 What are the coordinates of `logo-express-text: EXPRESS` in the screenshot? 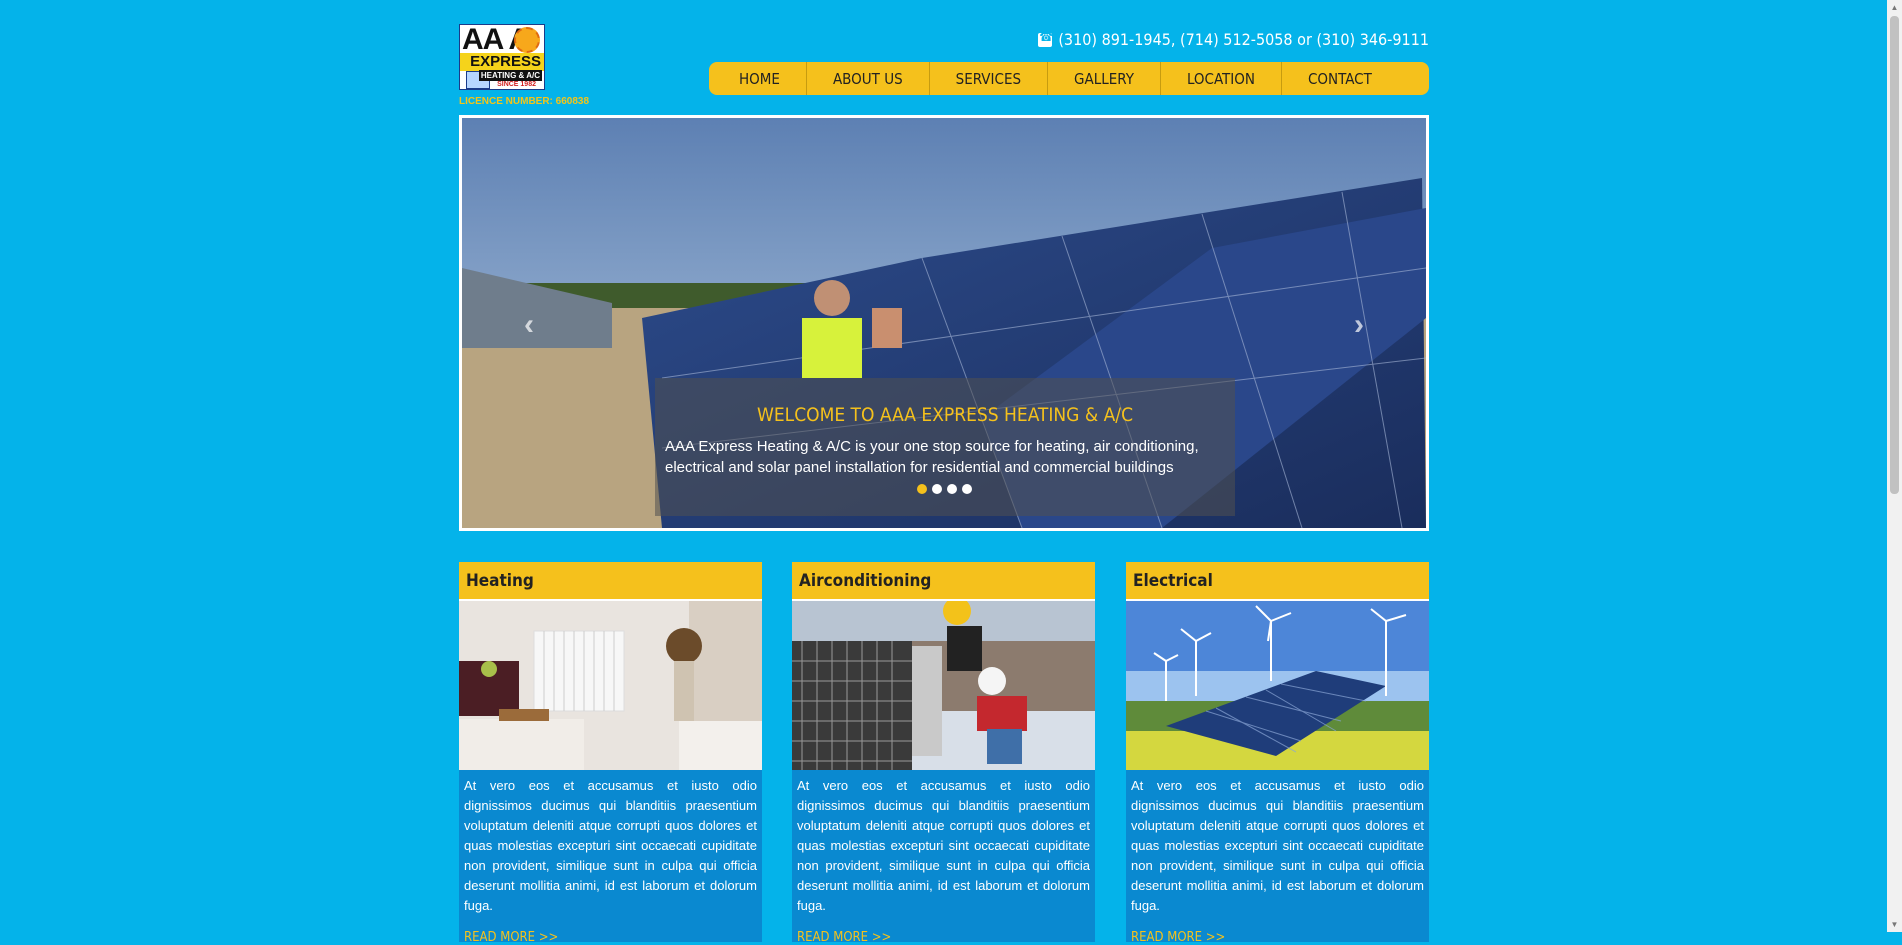 It's located at (505, 61).